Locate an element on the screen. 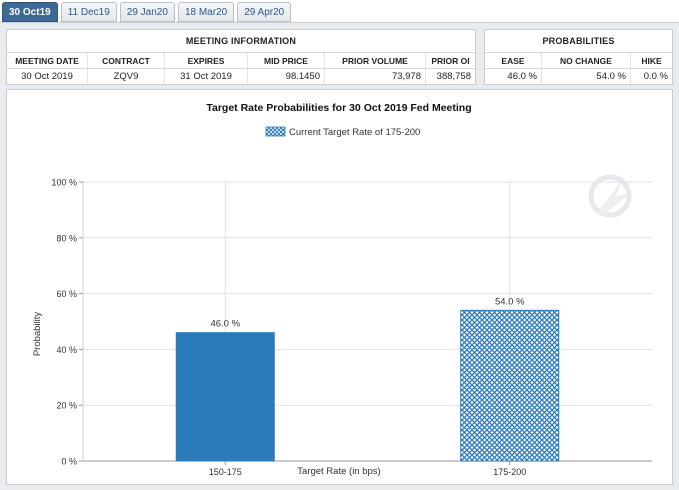 This screenshot has width=679, height=490. tab-18-mar20: 18 Mar20 is located at coordinates (206, 12).